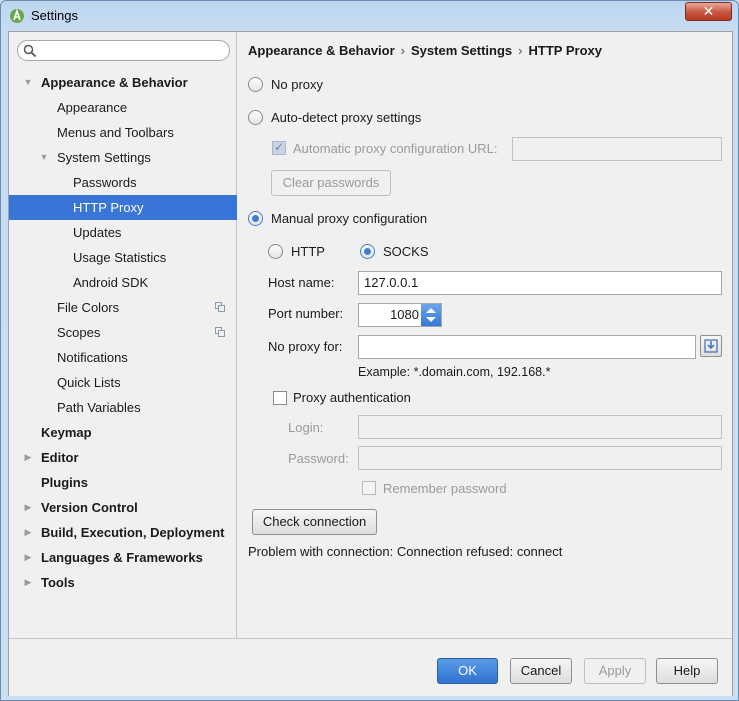  I want to click on port-number-spinner: 1080, so click(400, 315).